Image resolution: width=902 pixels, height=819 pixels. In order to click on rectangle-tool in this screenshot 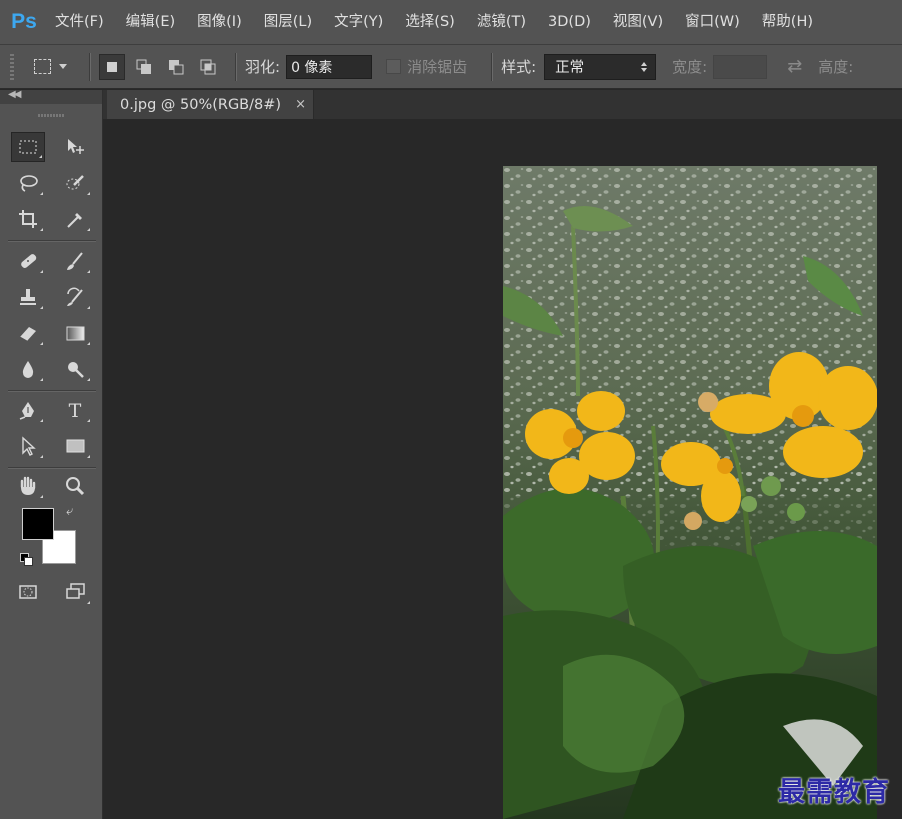, I will do `click(75, 446)`.